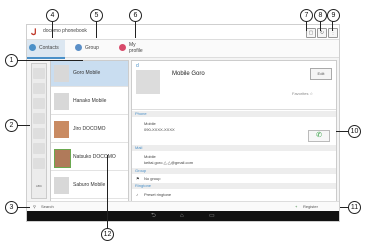  I want to click on system-nav-bar: ⮌ ⌂ ▭, so click(183, 216).